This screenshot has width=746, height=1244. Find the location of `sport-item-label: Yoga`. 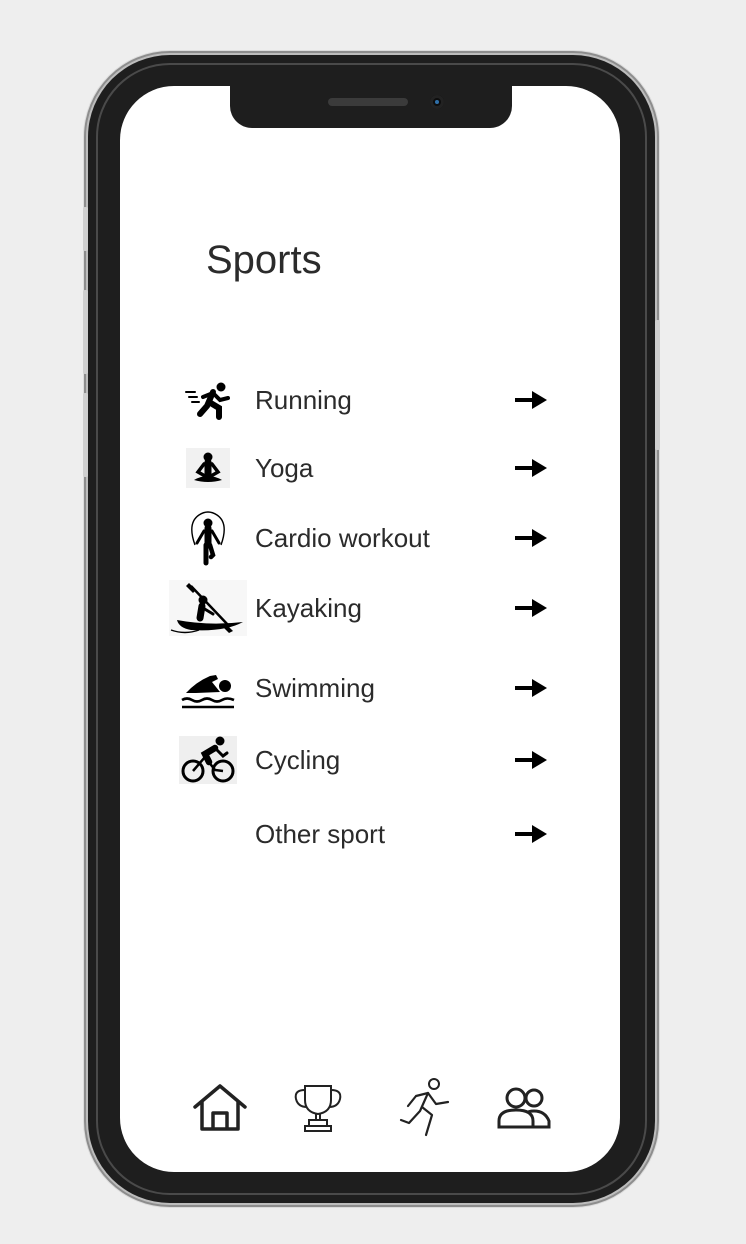

sport-item-label: Yoga is located at coordinates (284, 467).